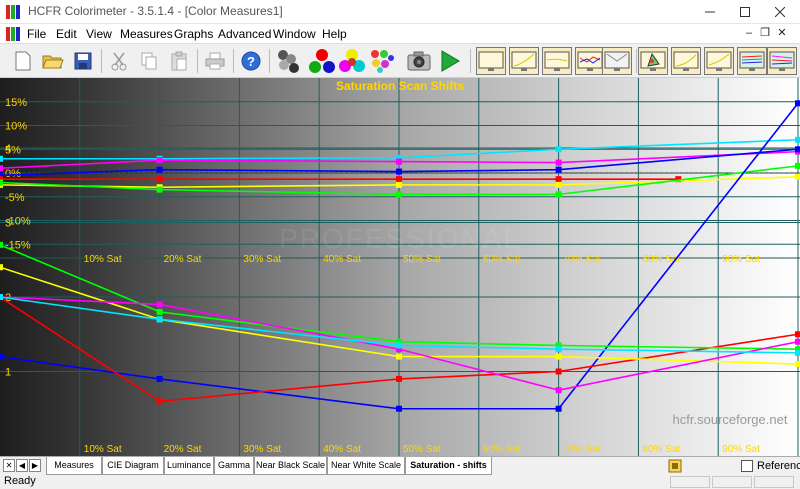  I want to click on status-panel, so click(774, 482).